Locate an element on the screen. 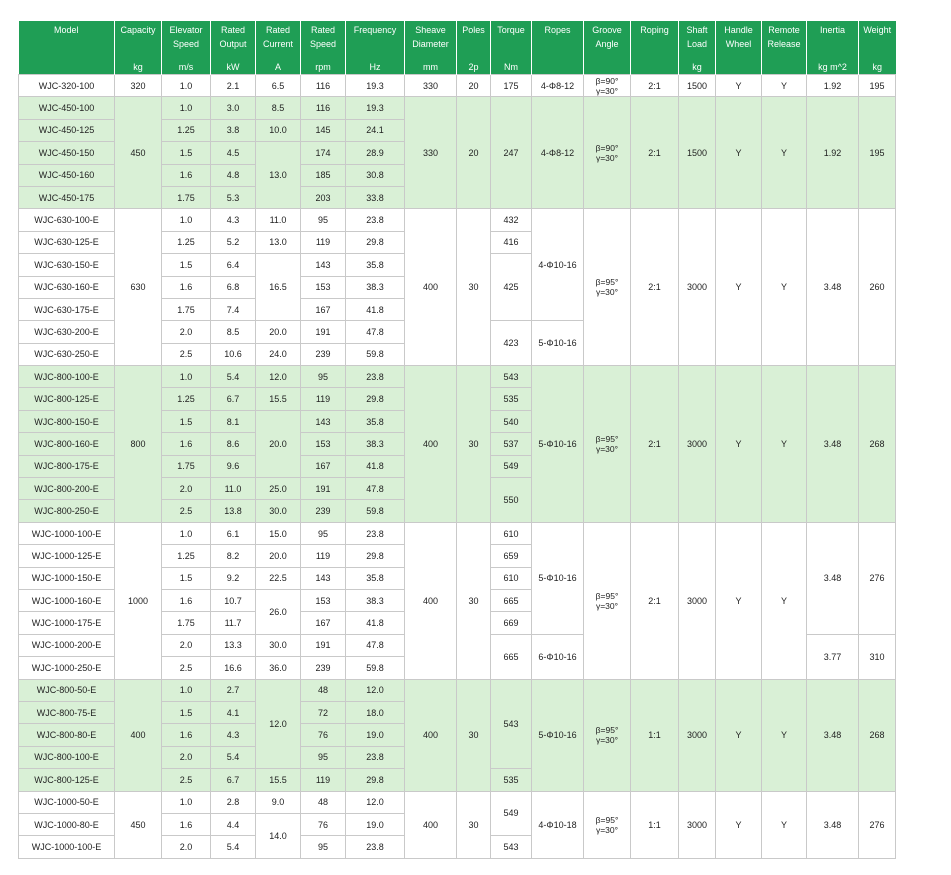 The width and height of the screenshot is (951, 875). cell-rated-speed: 143 is located at coordinates (323, 265).